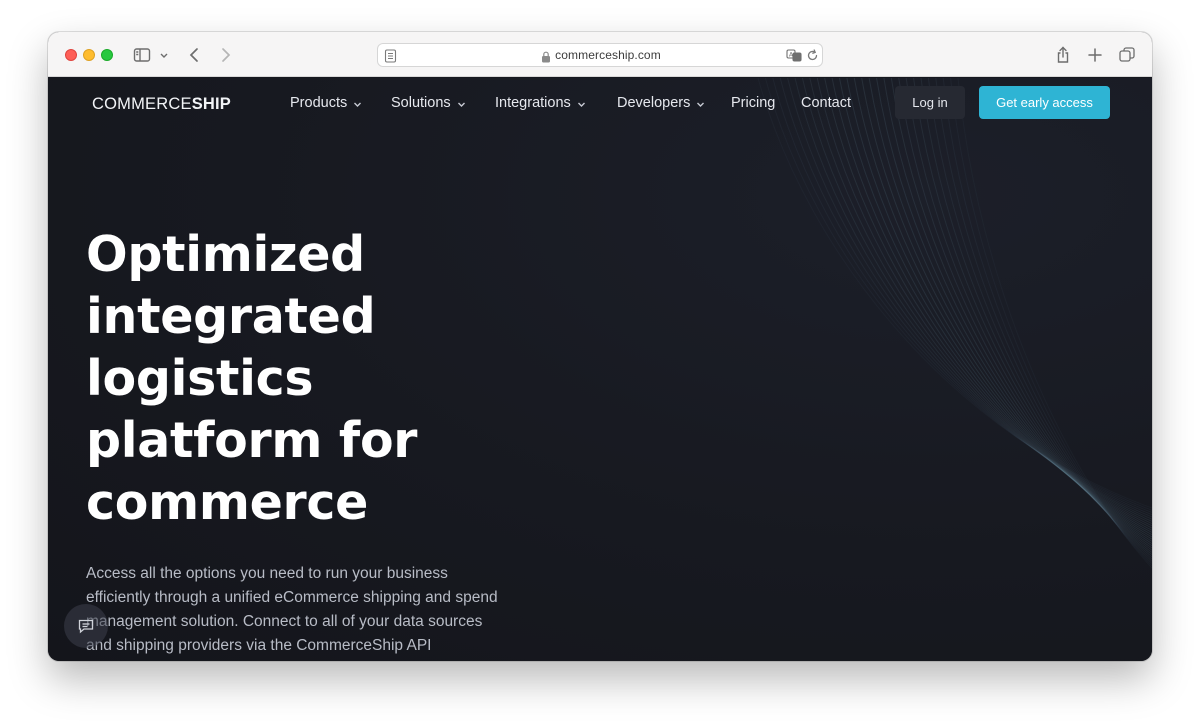  I want to click on new-tab-icon, so click(1095, 55).